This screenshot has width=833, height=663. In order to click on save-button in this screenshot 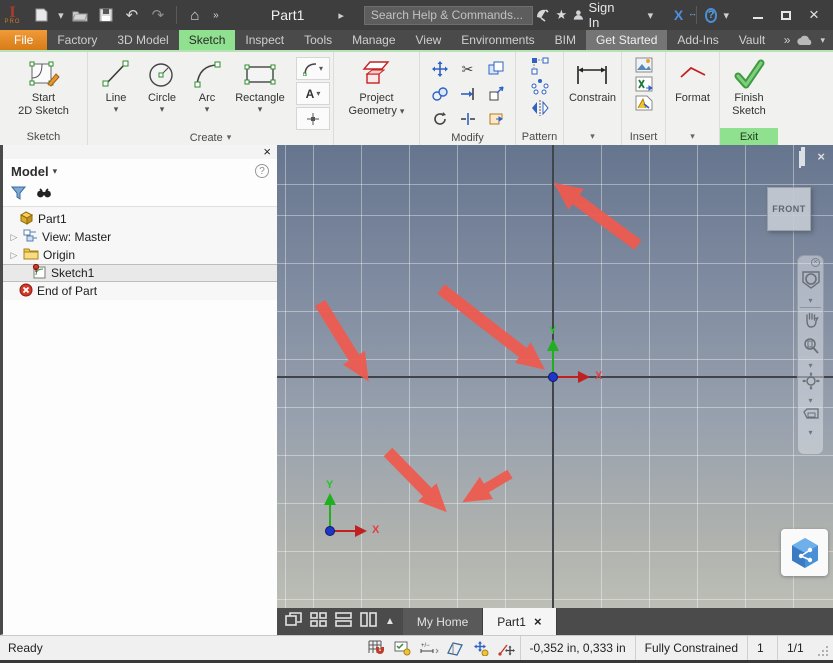, I will do `click(106, 15)`.